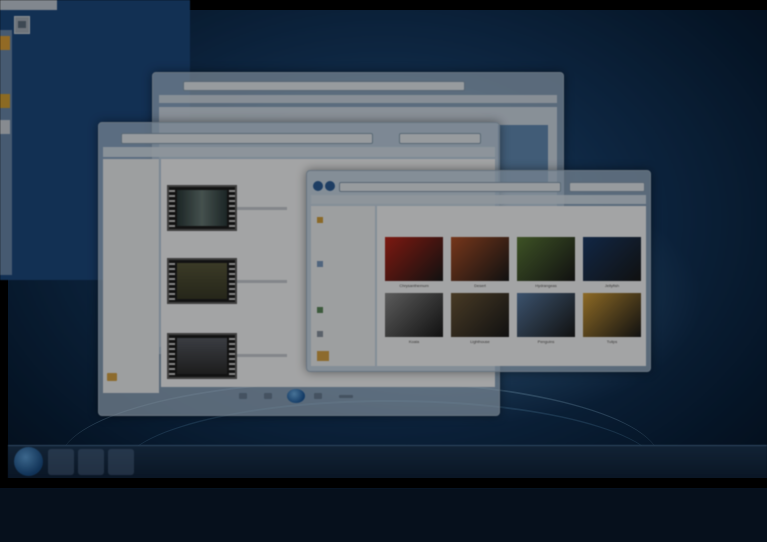  Describe the element at coordinates (91, 462) in the screenshot. I see `explorer-icon` at that location.